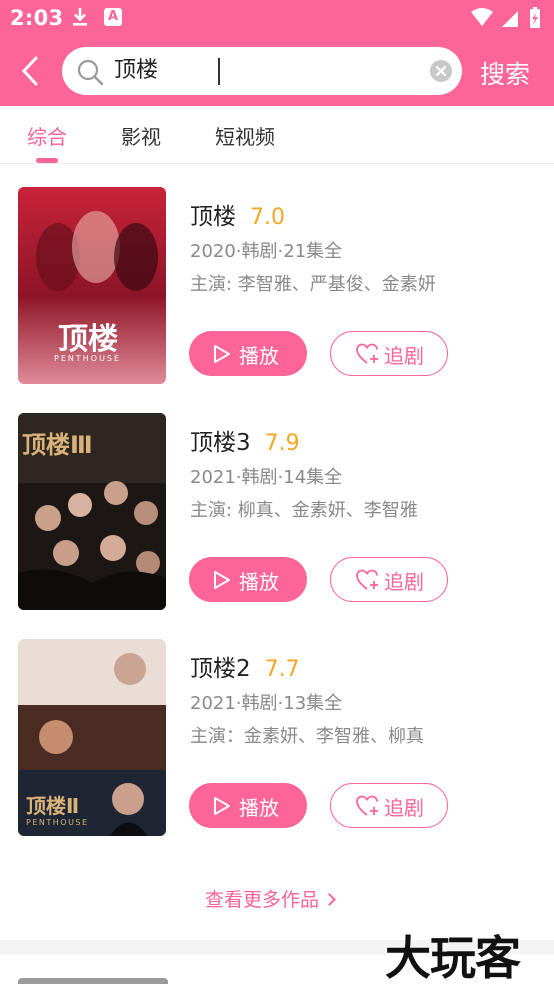 The height and width of the screenshot is (984, 554). I want to click on a-notification-icon: A, so click(113, 17).